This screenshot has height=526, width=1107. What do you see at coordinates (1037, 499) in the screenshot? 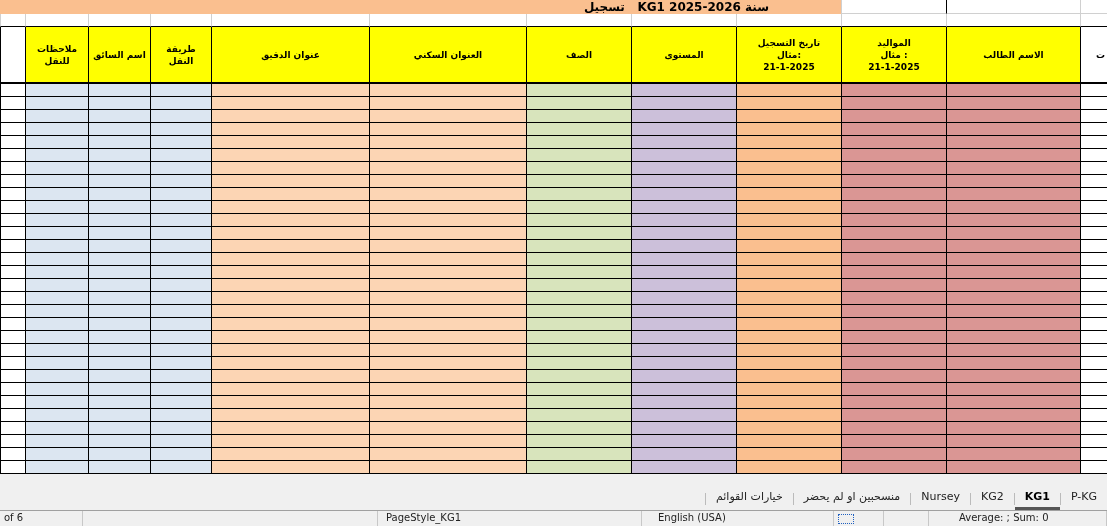
I see `sheet-tab: KG1` at bounding box center [1037, 499].